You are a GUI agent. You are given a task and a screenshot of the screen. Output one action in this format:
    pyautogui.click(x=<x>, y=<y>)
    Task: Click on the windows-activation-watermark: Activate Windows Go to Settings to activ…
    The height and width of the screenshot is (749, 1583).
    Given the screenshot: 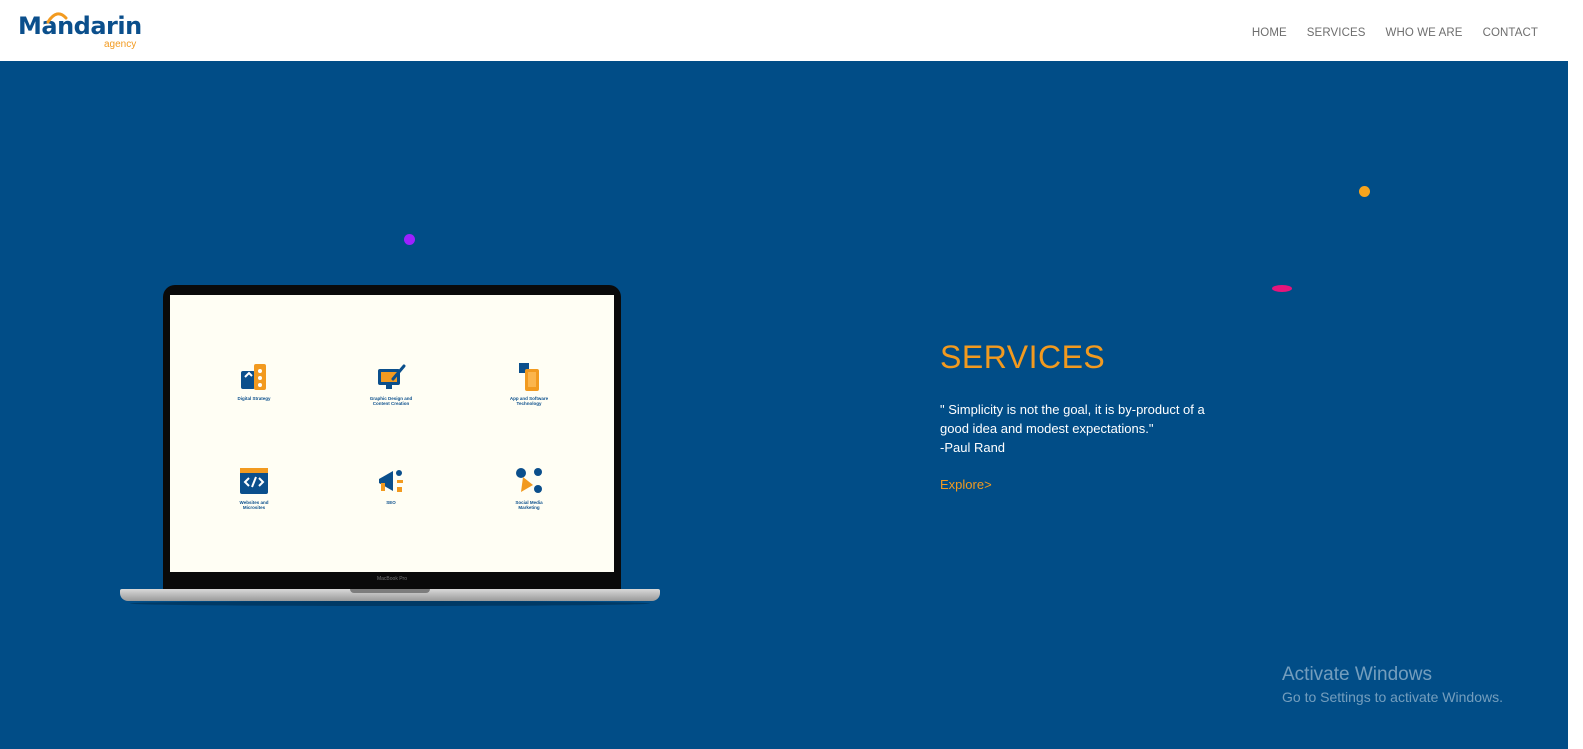 What is the action you would take?
    pyautogui.click(x=1392, y=684)
    